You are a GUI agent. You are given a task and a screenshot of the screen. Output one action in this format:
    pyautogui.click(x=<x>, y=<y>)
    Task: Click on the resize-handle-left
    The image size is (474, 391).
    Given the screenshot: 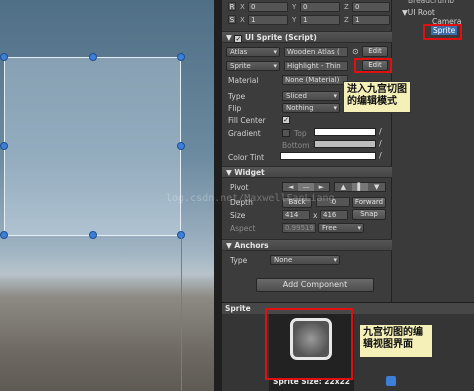 What is the action you would take?
    pyautogui.click(x=4, y=146)
    